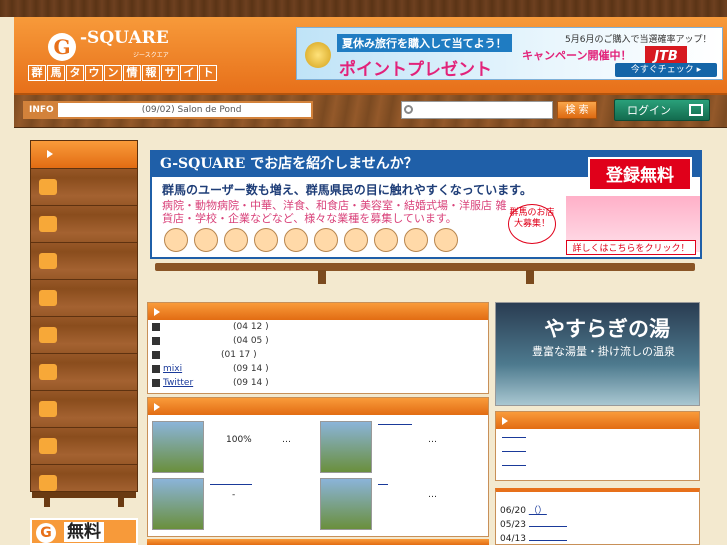 The width and height of the screenshot is (727, 545). Describe the element at coordinates (113, 73) in the screenshot. I see `tagline-char: ン` at that location.